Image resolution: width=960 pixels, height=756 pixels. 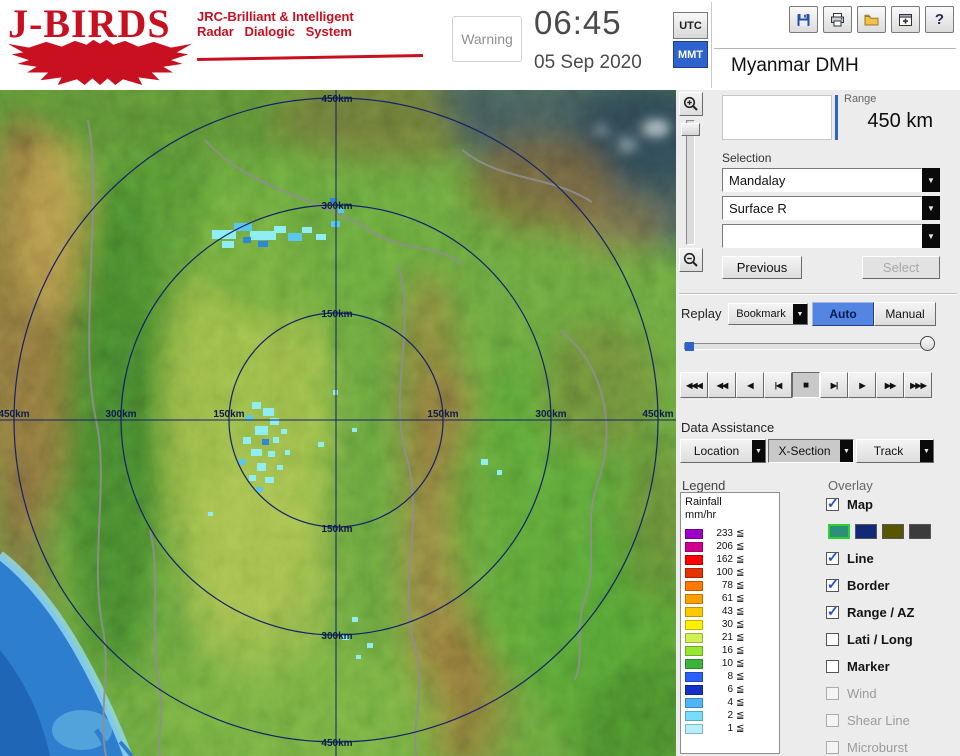 I want to click on map-checkbox, so click(x=832, y=503).